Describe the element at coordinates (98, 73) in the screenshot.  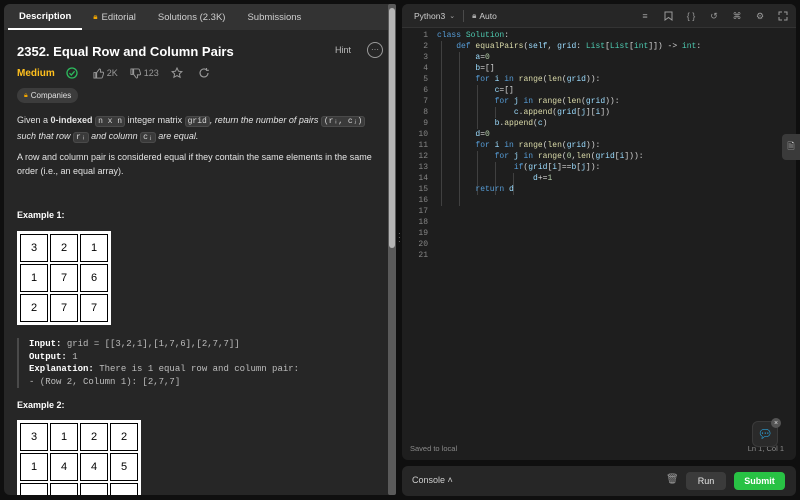
I see `thumbs-up-icon` at that location.